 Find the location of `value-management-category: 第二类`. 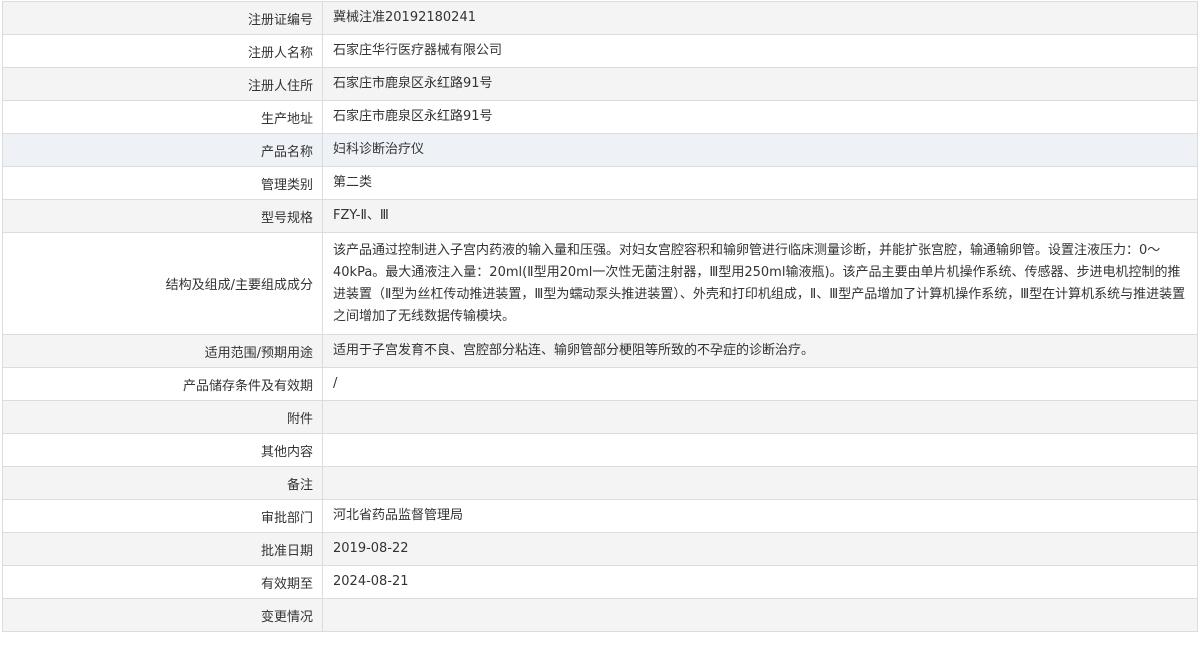

value-management-category: 第二类 is located at coordinates (760, 183).